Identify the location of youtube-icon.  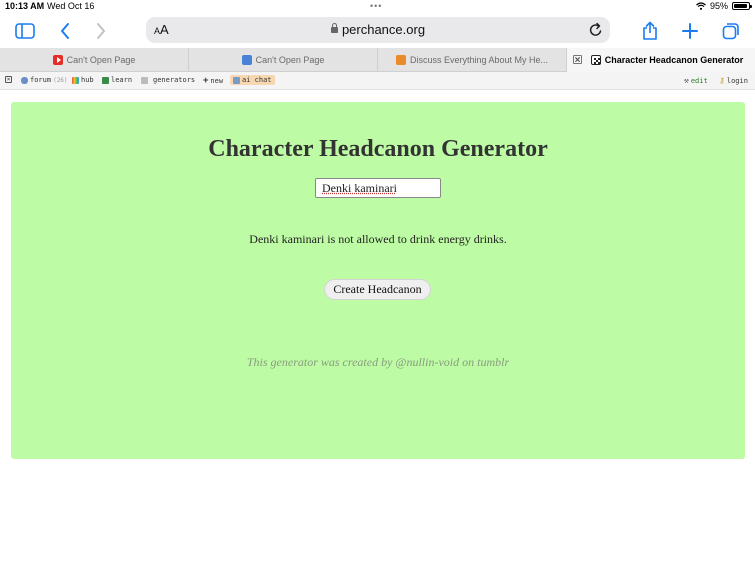
(57, 60).